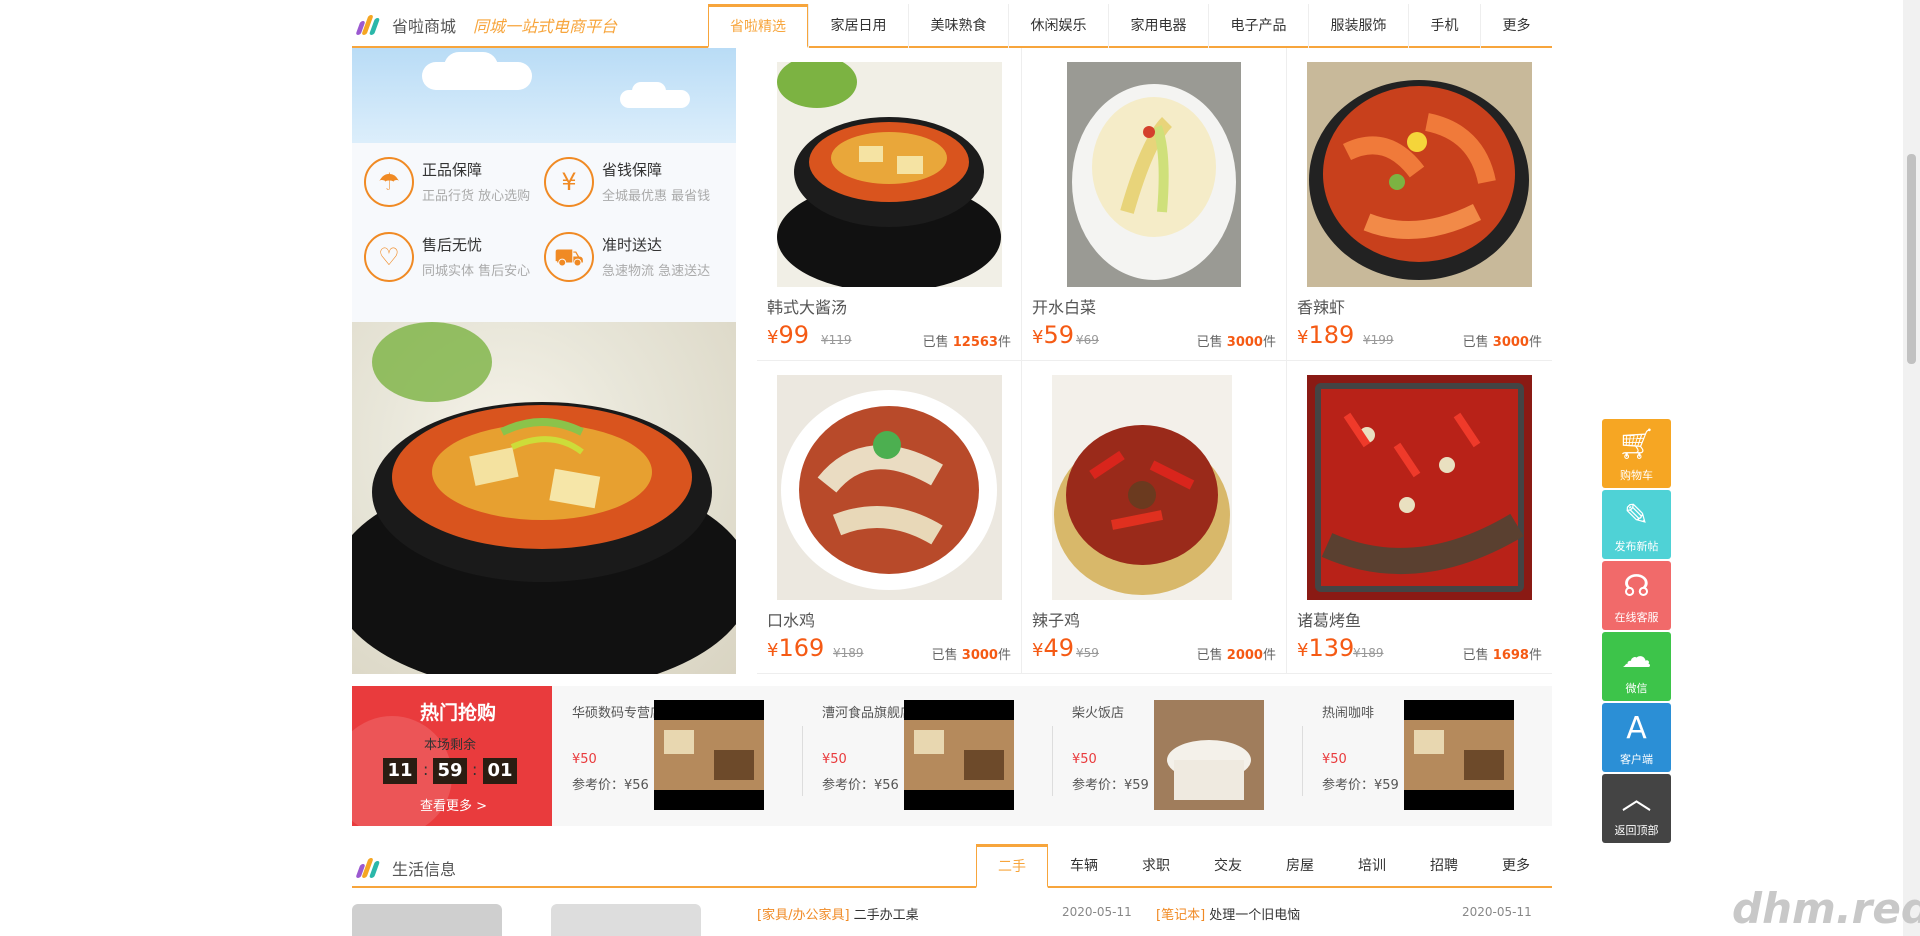  Describe the element at coordinates (632, 245) in the screenshot. I see `guarantee-title: 准时送达` at that location.